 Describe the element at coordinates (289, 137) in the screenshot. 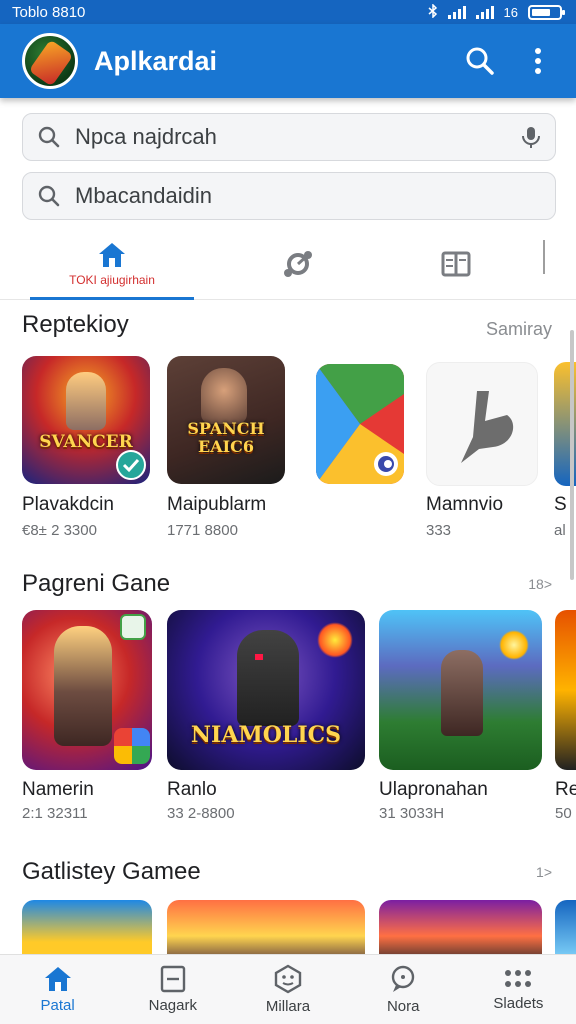

I see `search-input: Npca najdrcah` at that location.